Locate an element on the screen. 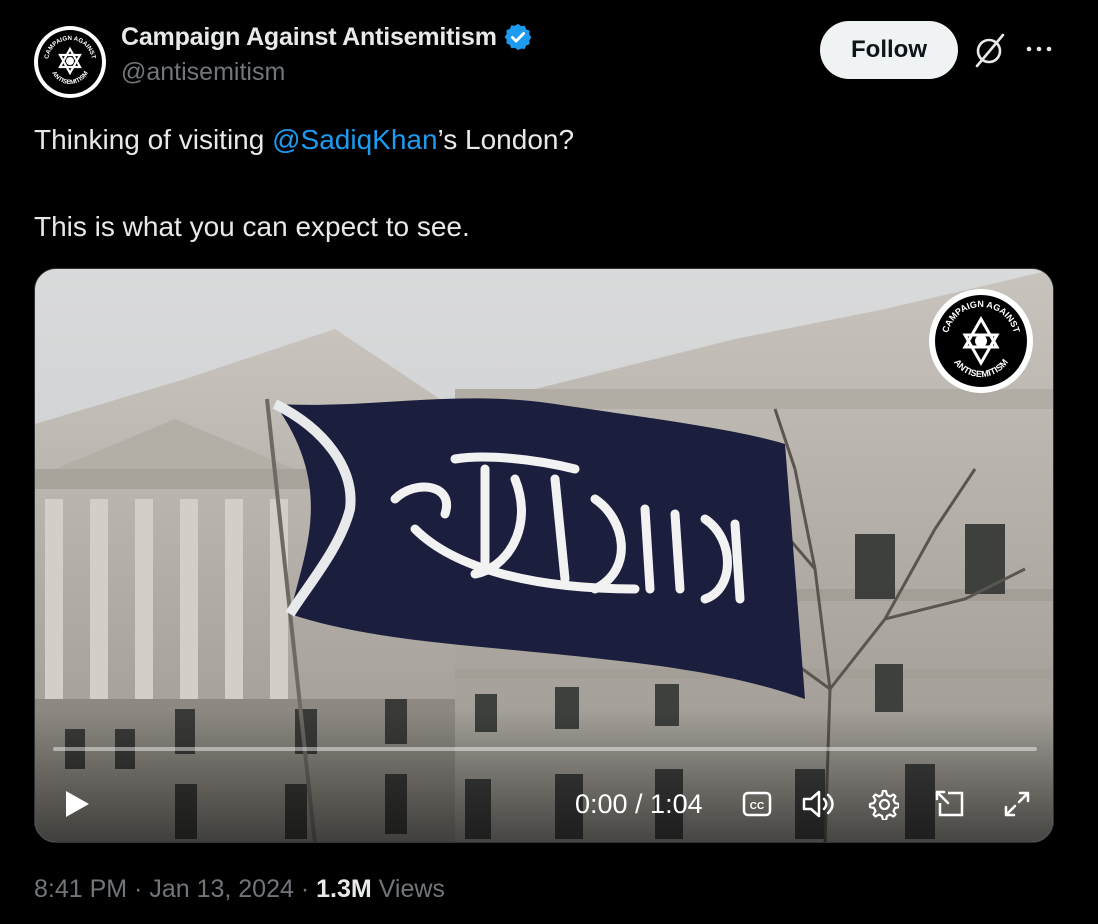  views-label: Views is located at coordinates (408, 889).